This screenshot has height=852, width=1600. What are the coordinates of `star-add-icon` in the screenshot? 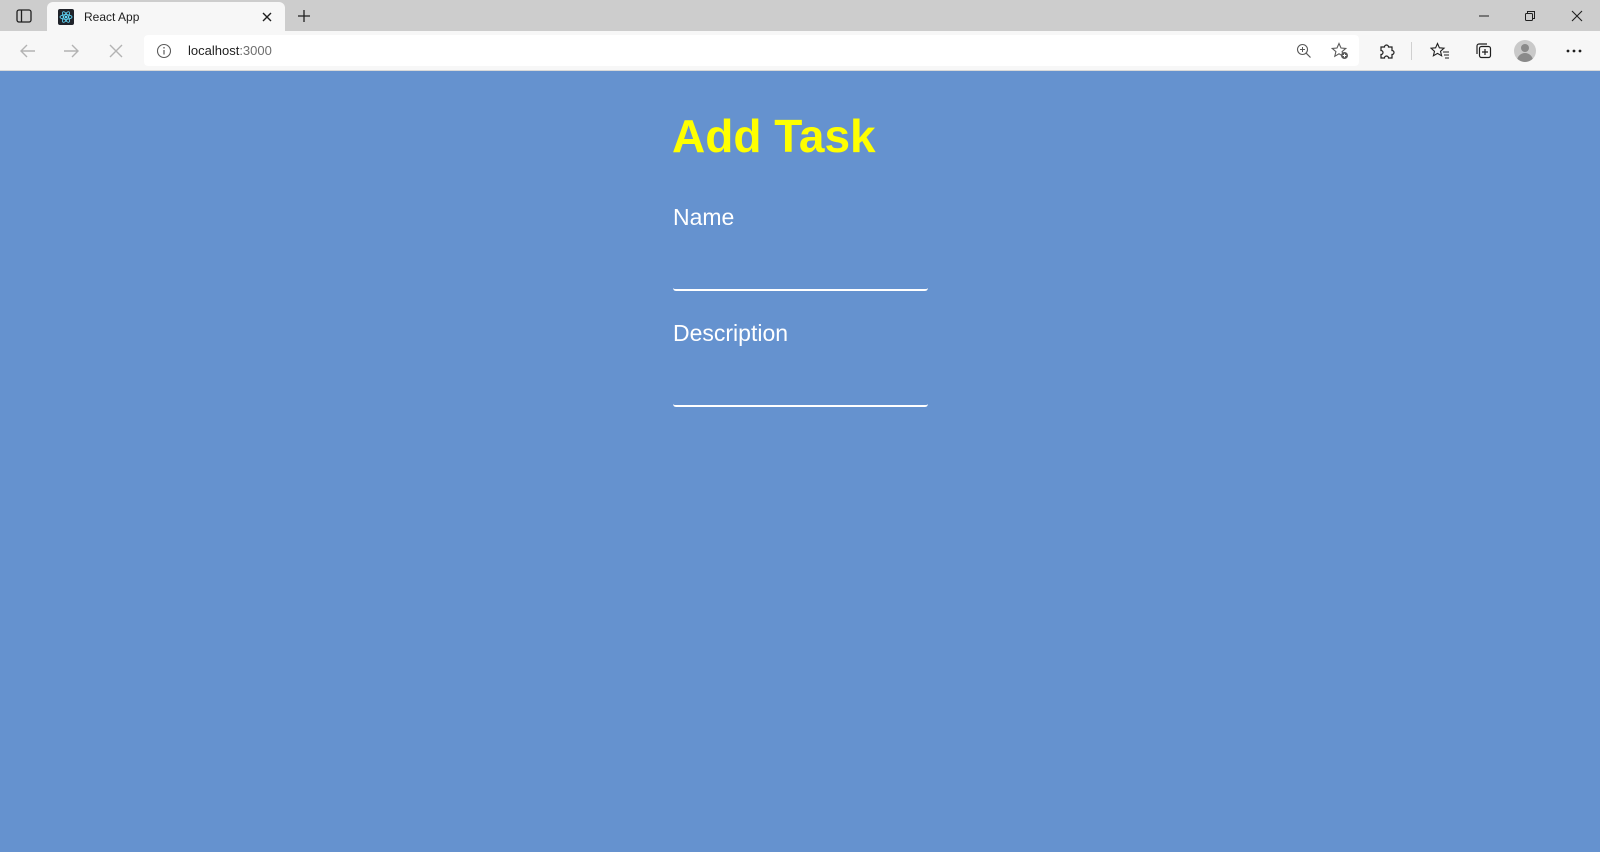 It's located at (1340, 51).